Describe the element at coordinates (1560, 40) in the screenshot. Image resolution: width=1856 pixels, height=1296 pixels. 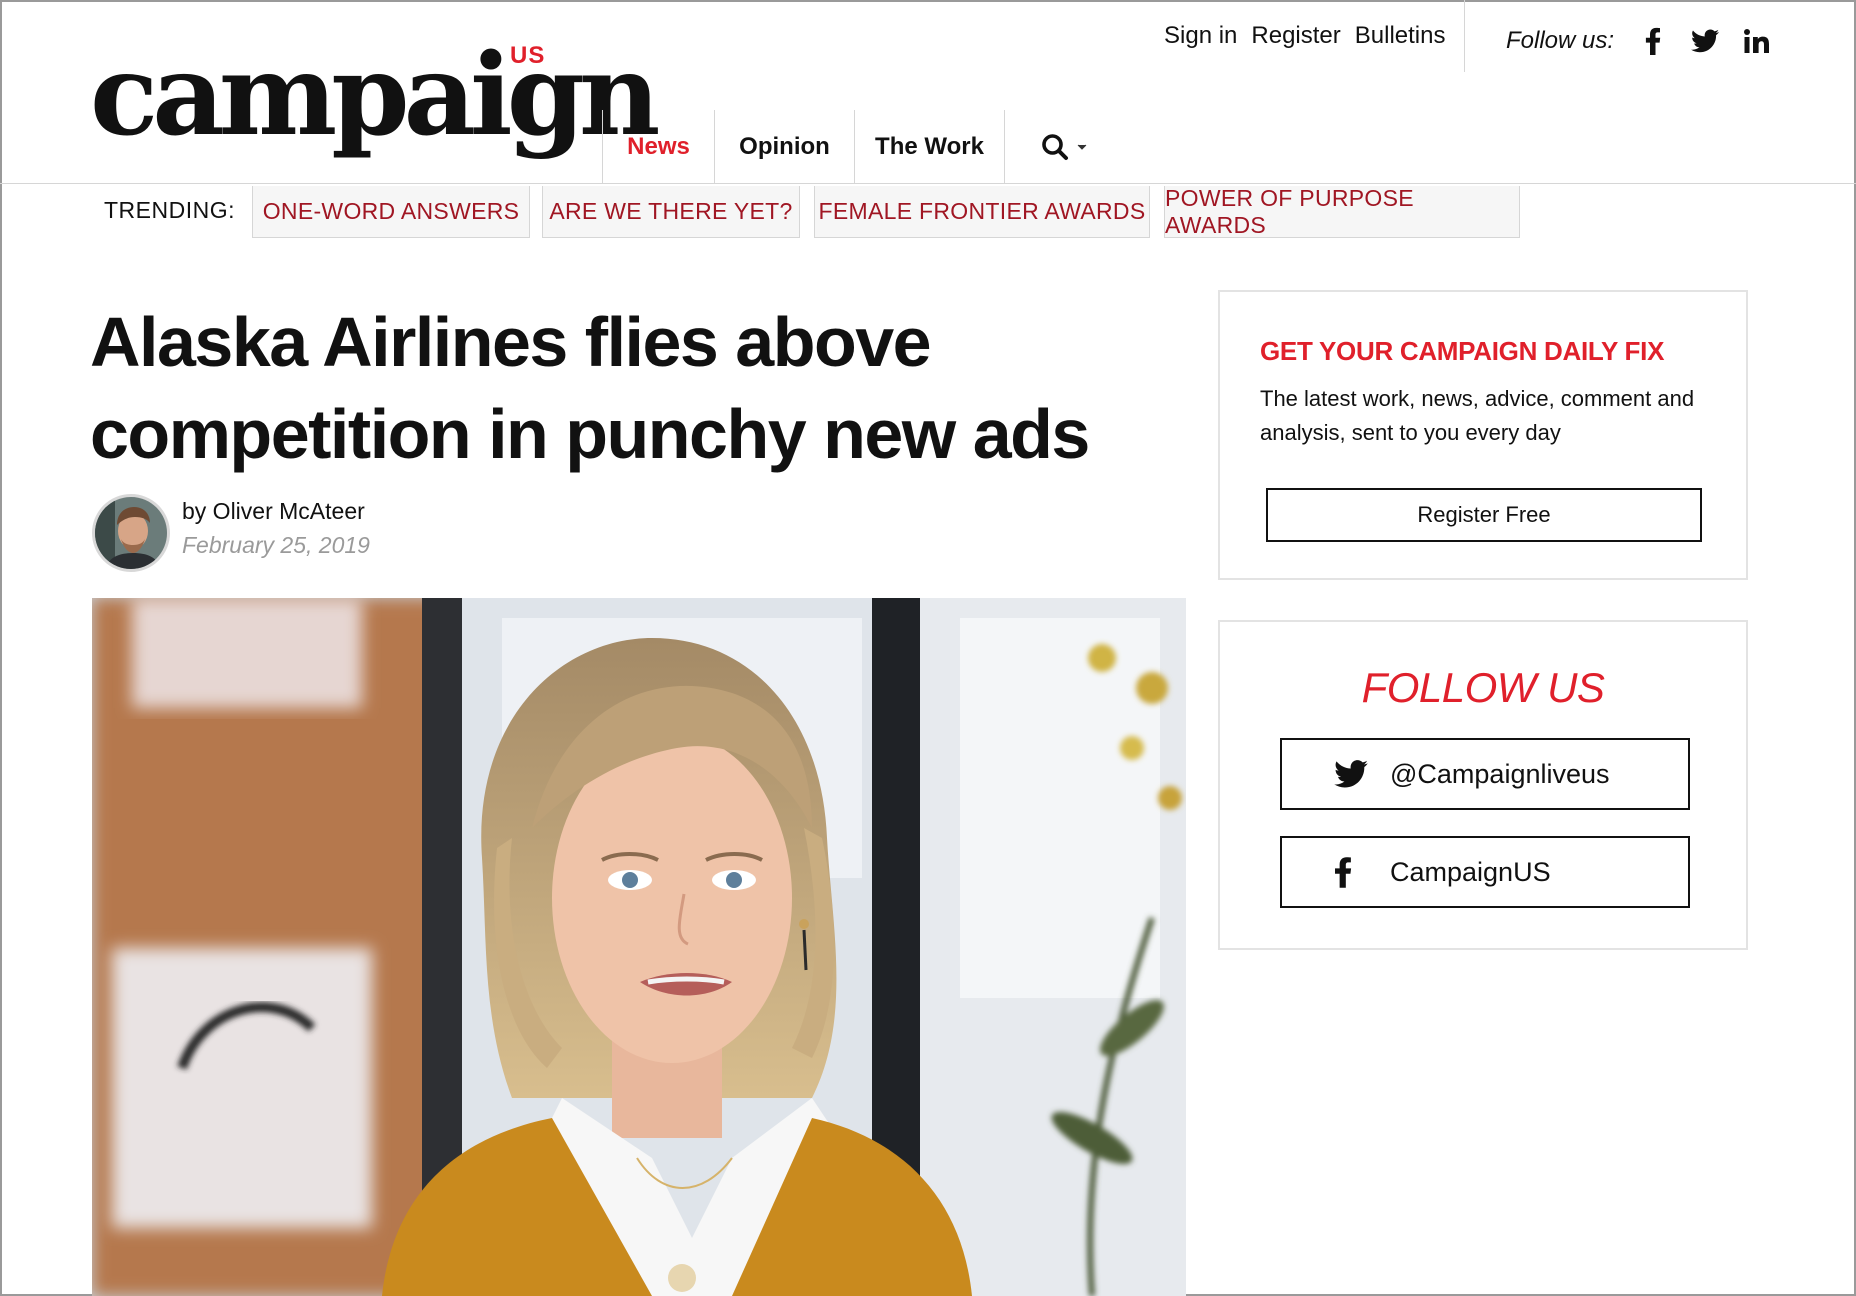
I see `follow-label: Follow us:` at that location.